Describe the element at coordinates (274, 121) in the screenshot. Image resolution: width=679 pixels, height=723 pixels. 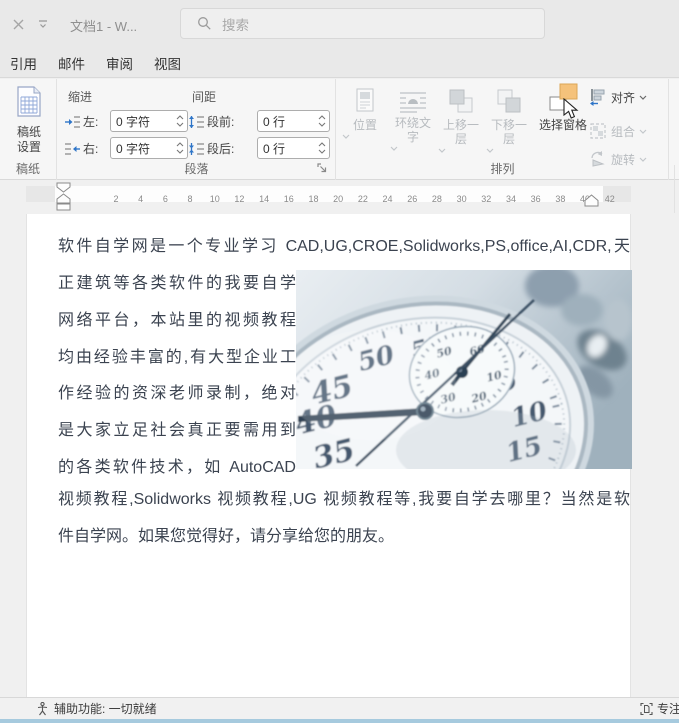
I see `spacing-before-value: 0 行` at that location.